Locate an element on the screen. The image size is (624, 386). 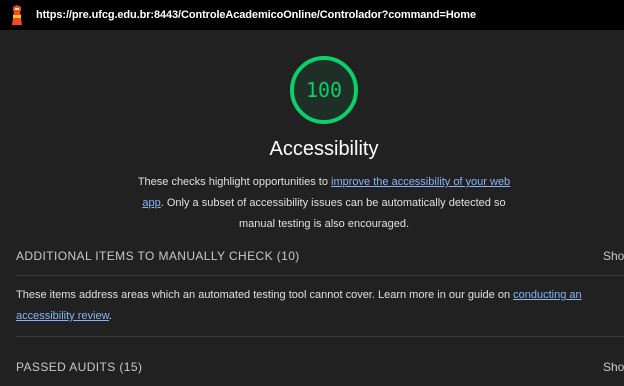
category-title: Accessibility is located at coordinates (324, 149).